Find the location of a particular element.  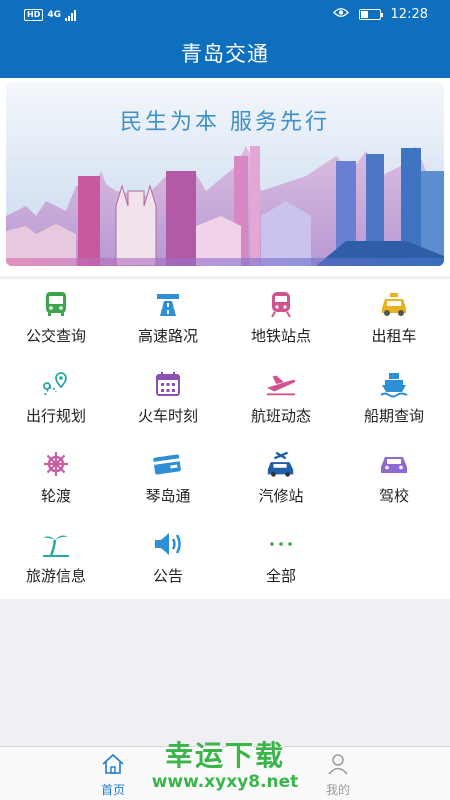

bus-icon is located at coordinates (56, 304).